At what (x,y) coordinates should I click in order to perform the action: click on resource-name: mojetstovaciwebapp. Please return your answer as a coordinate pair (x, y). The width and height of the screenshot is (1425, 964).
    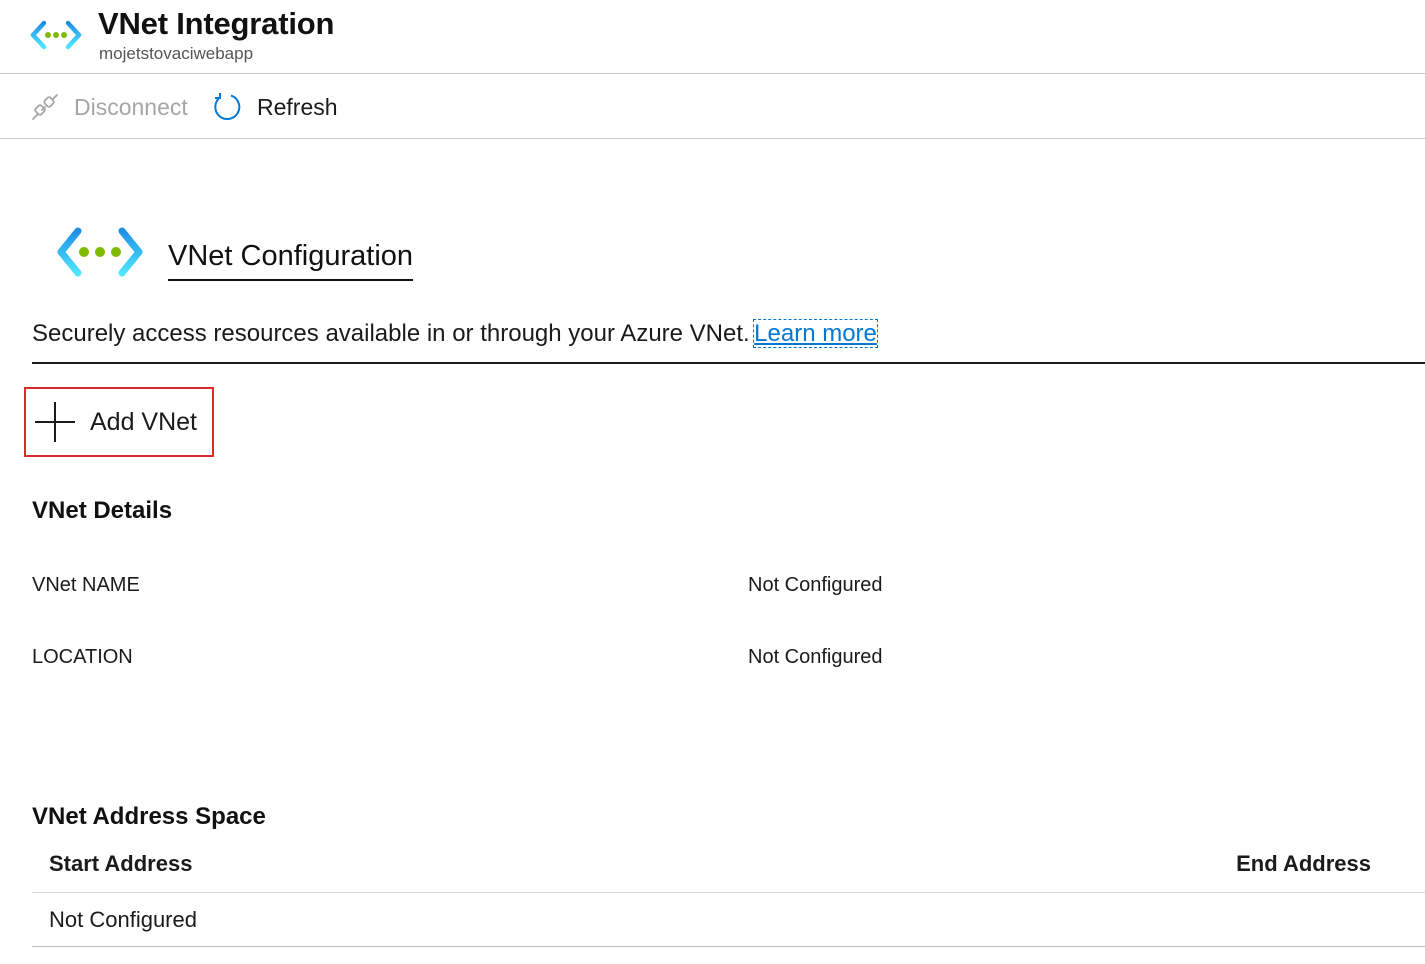
    Looking at the image, I should click on (176, 53).